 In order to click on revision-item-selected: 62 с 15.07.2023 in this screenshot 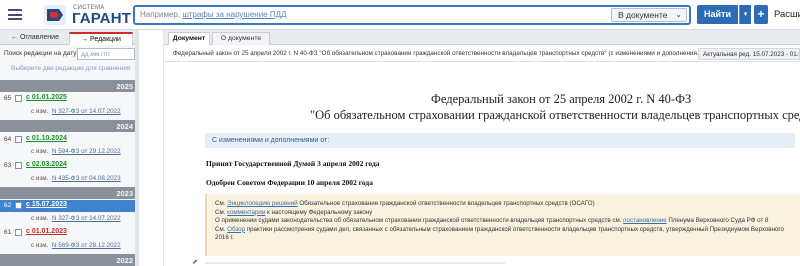, I will do `click(69, 206)`.